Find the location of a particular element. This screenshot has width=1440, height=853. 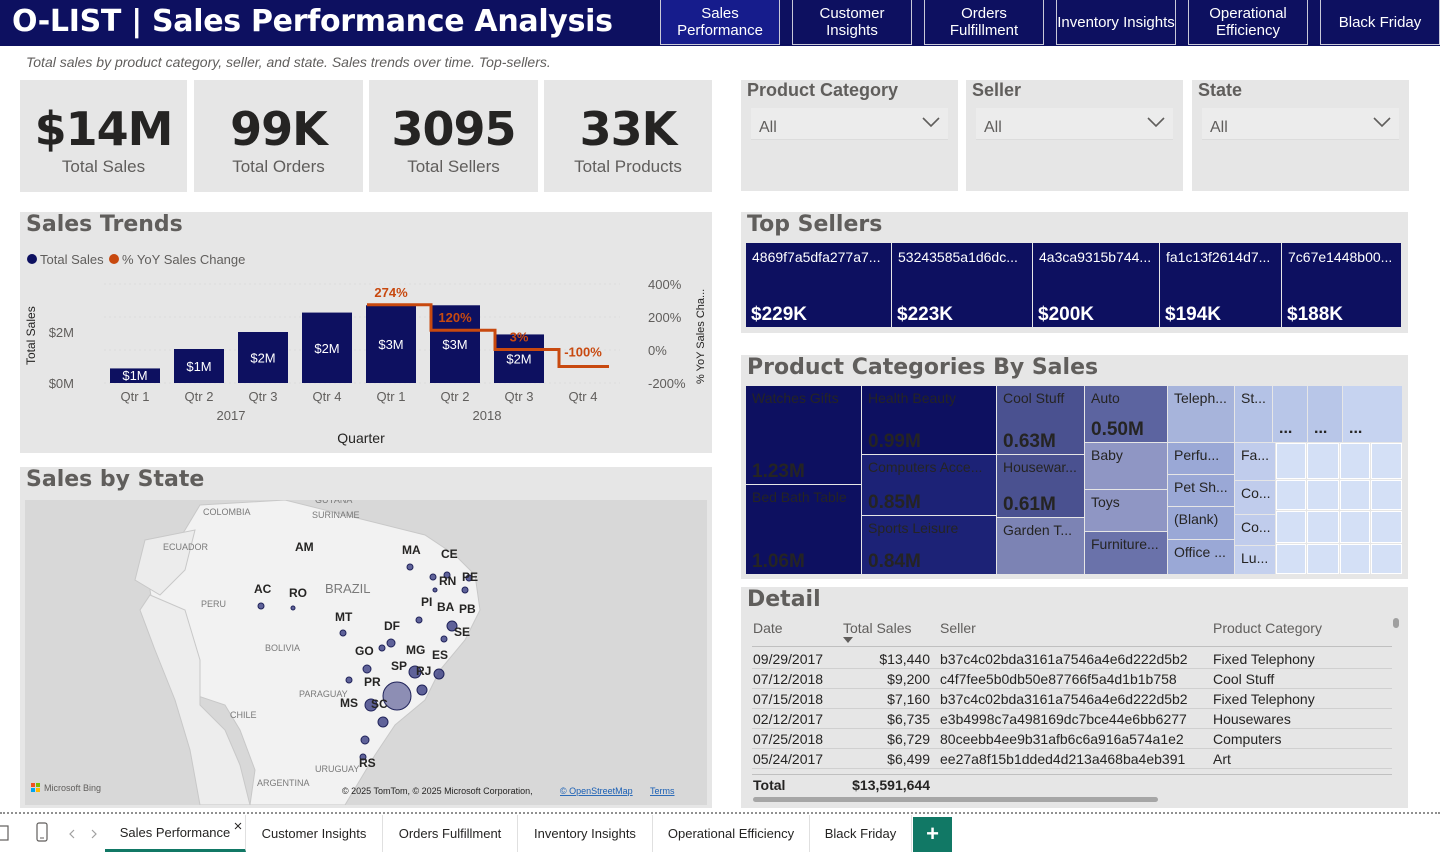

state-dropdown: All is located at coordinates (1300, 124).